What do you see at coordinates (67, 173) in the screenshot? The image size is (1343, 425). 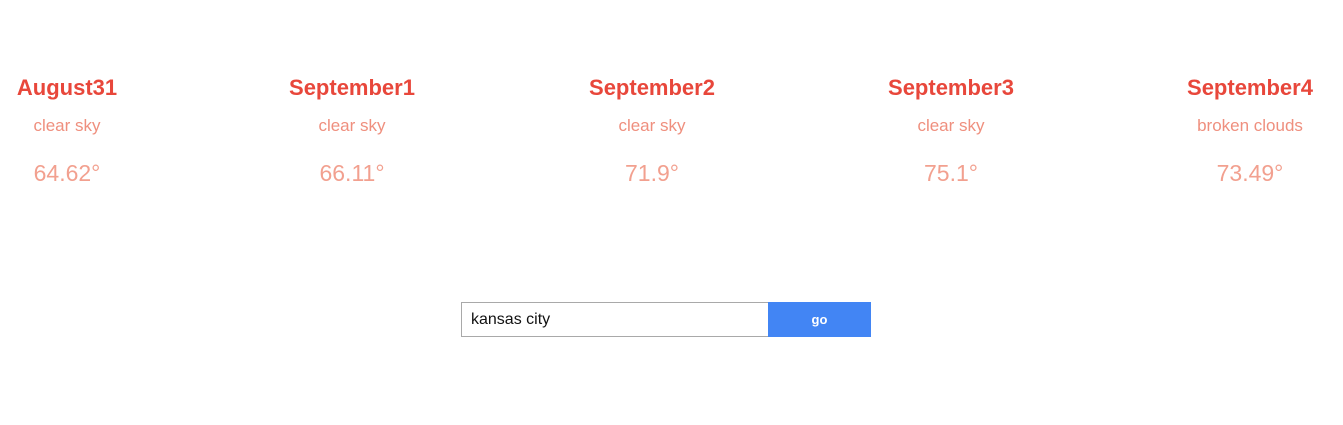 I see `forecast-temperature: 64.62°` at bounding box center [67, 173].